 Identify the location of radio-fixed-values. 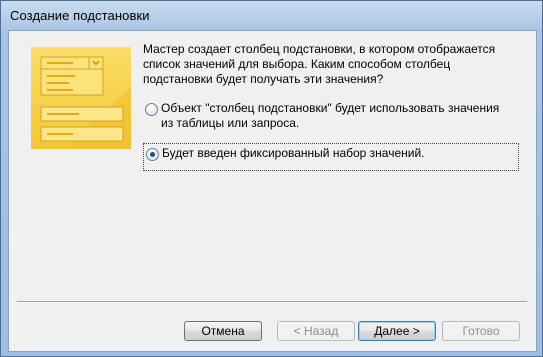
(152, 154).